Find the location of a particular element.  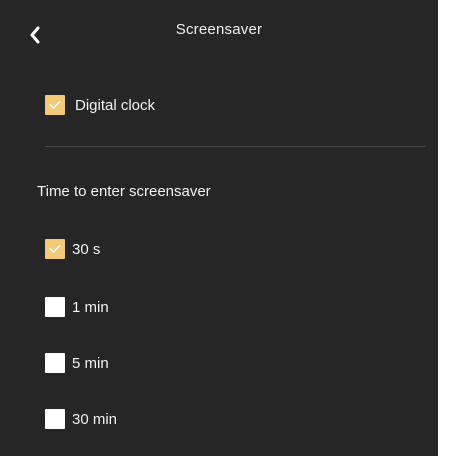

section-heading: Time to enter screensaver is located at coordinates (124, 191).